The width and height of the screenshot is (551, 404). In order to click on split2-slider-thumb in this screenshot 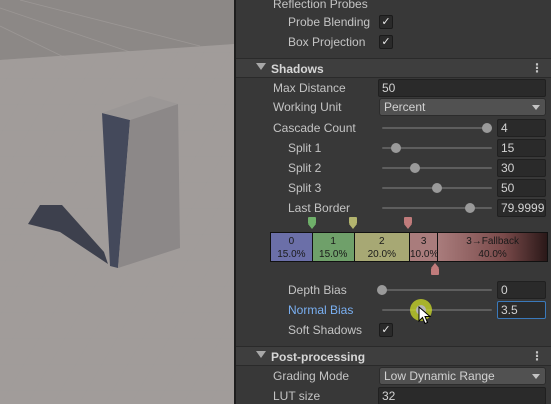, I will do `click(415, 168)`.